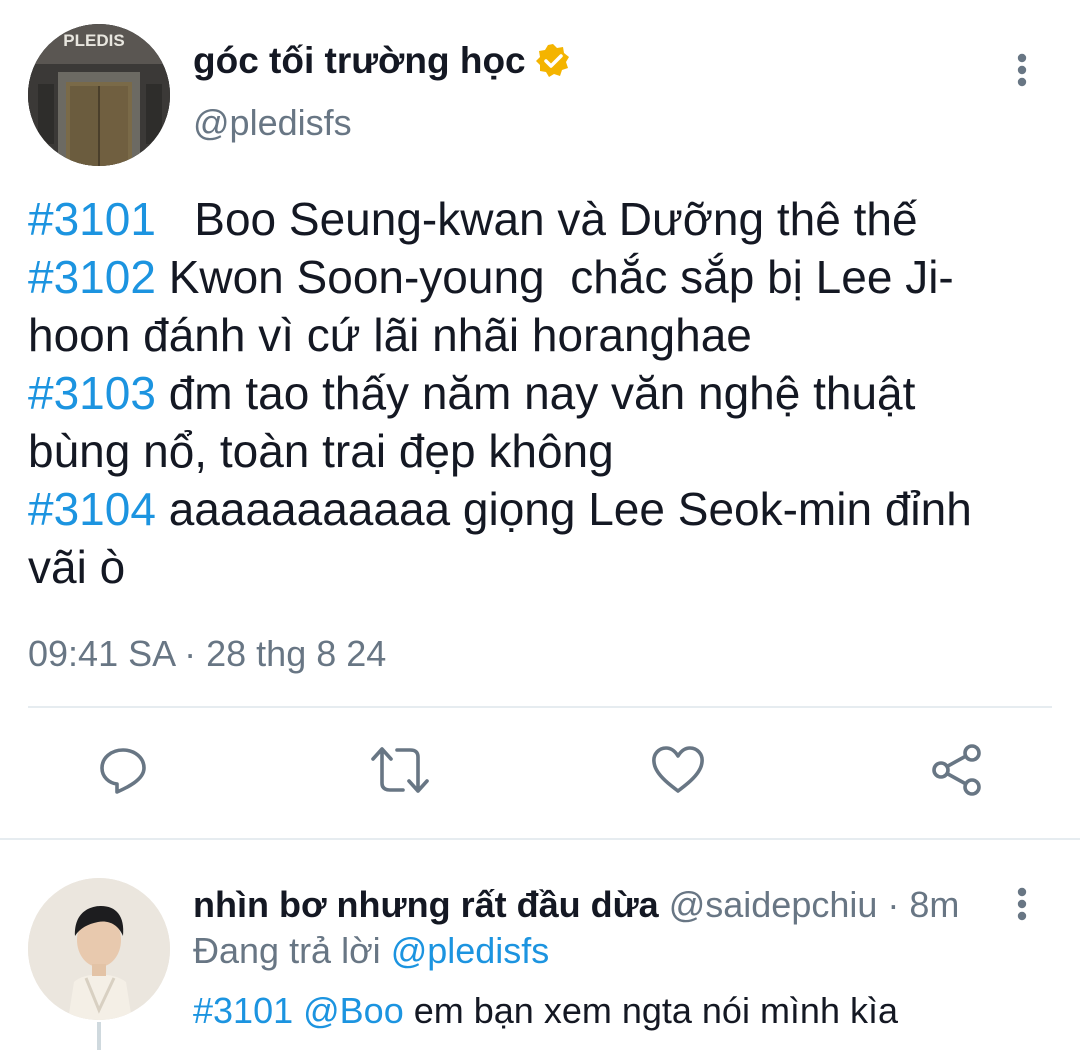 This screenshot has width=1080, height=1050. I want to click on hashtag-link: #3102, so click(92, 277).